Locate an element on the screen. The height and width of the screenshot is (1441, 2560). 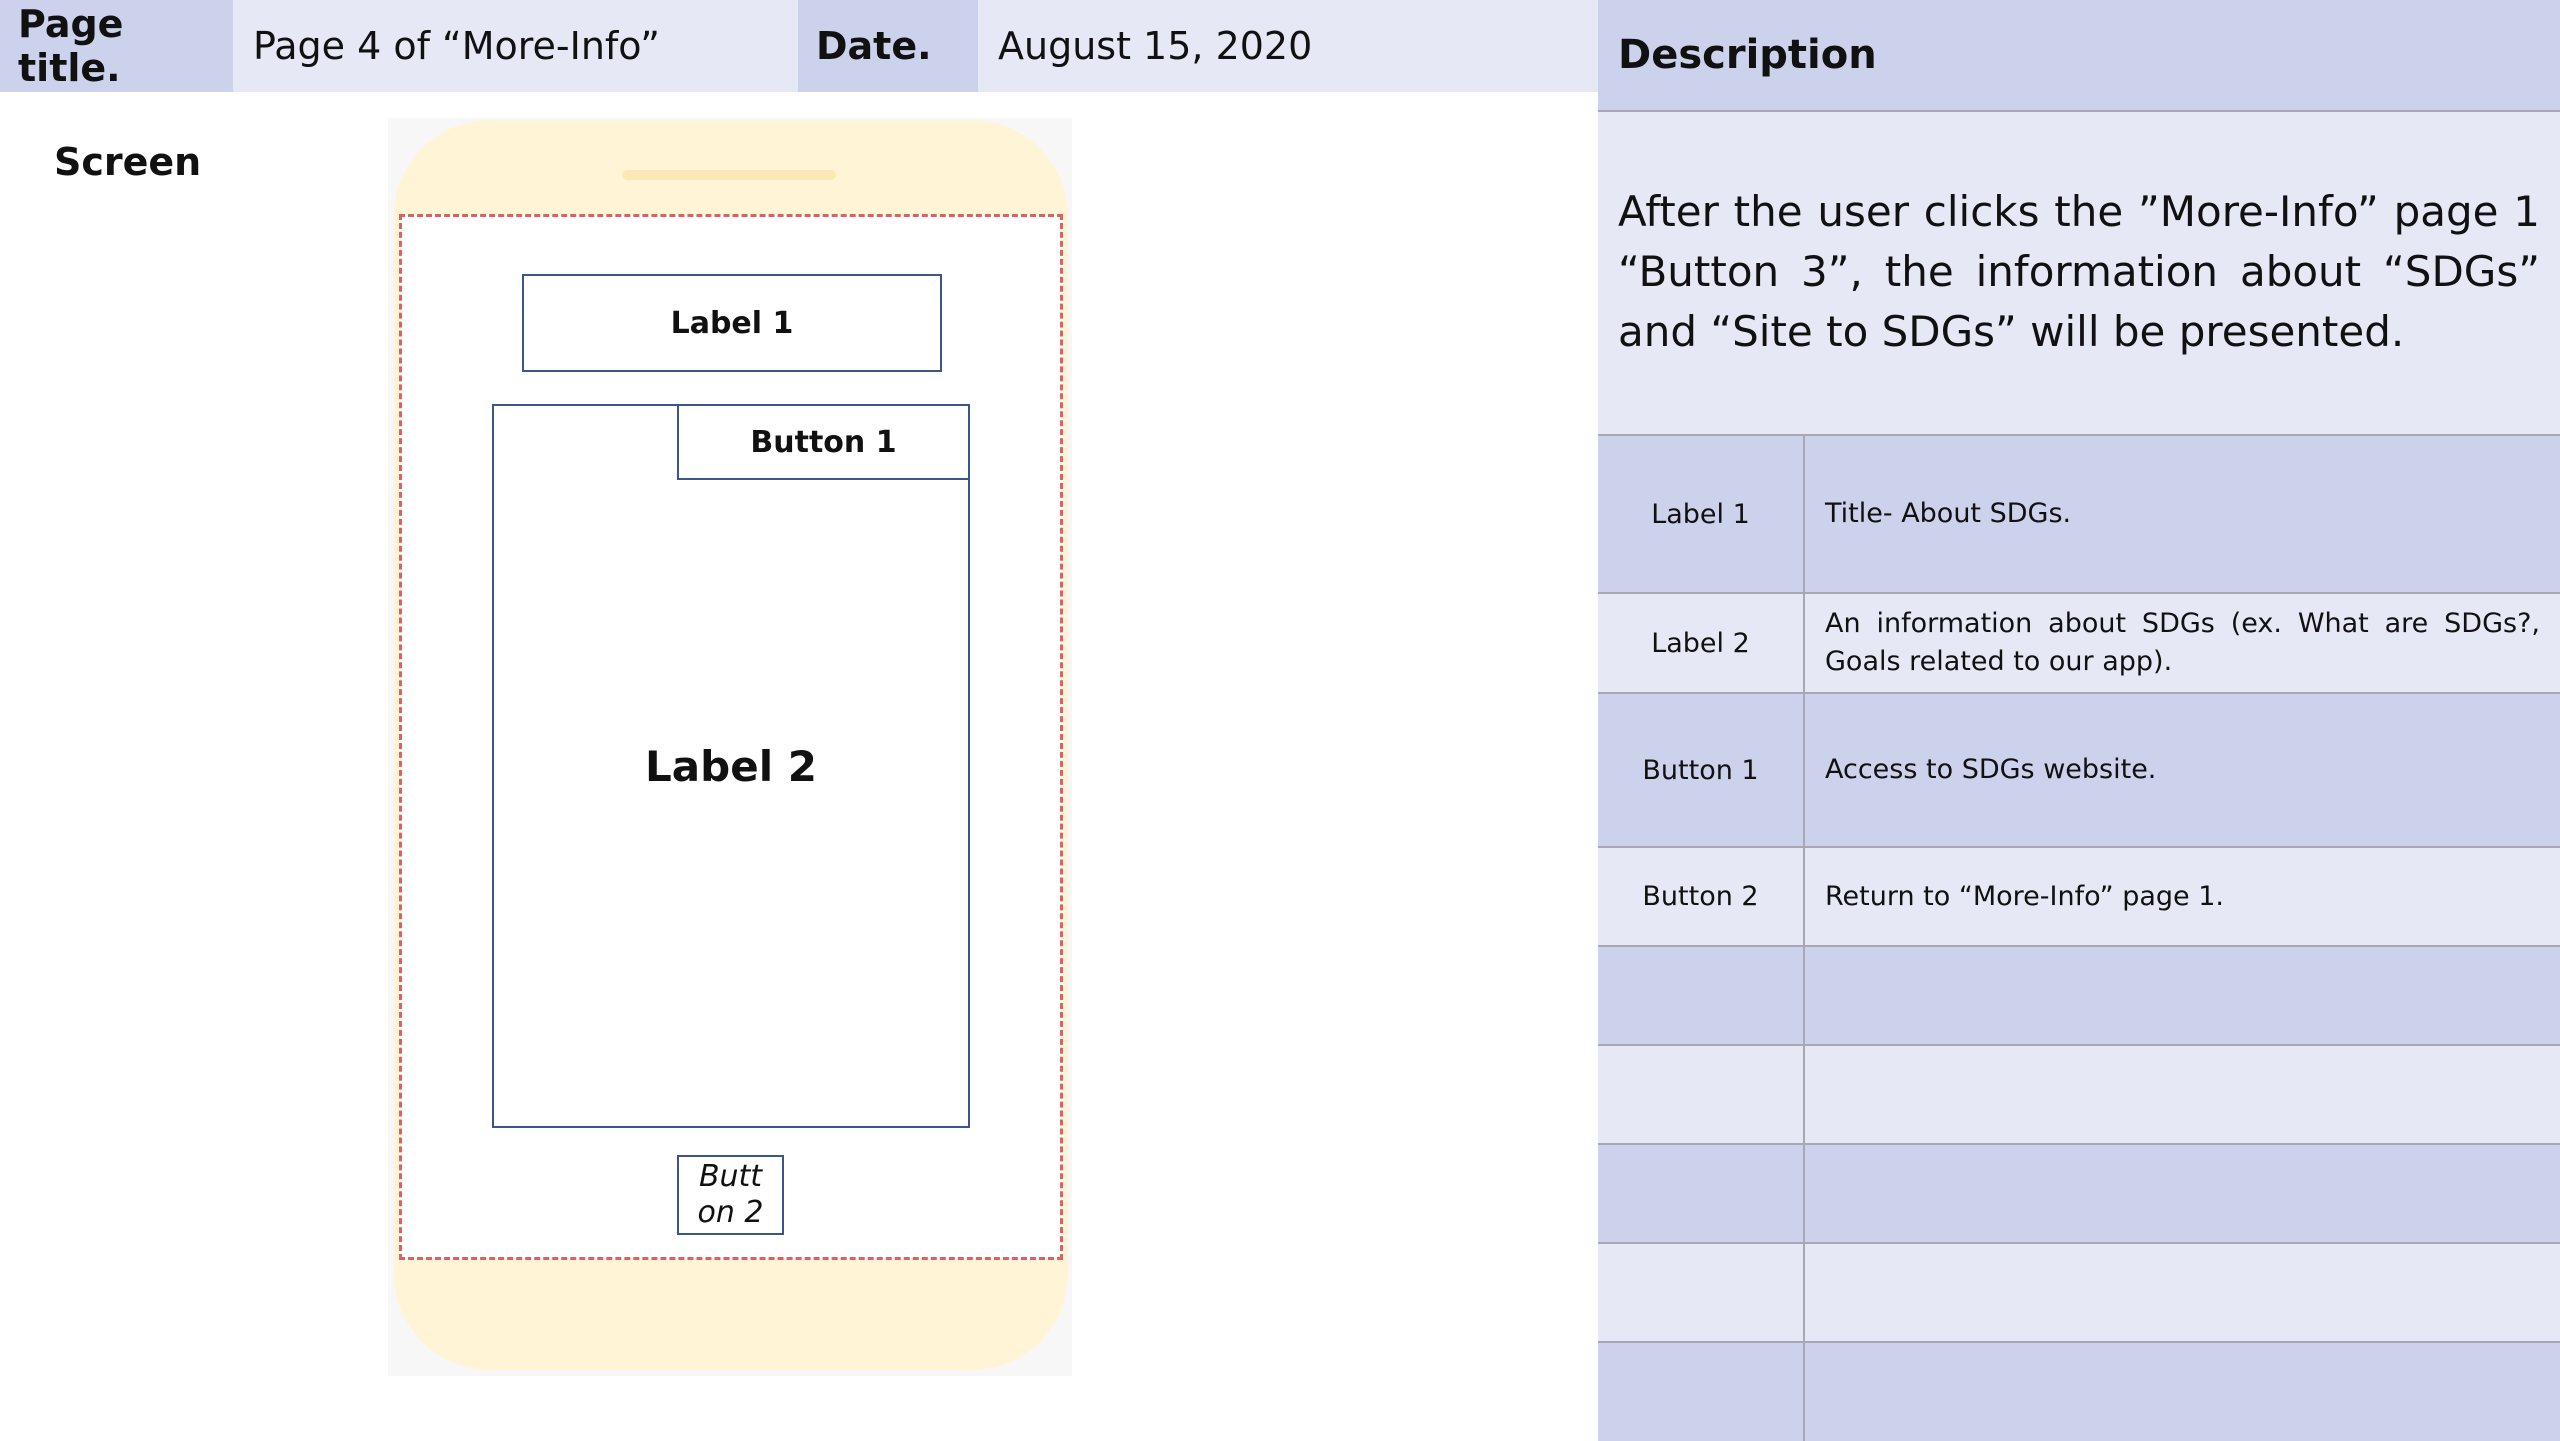
wire-button-2-line2: on 2 is located at coordinates (730, 1212).